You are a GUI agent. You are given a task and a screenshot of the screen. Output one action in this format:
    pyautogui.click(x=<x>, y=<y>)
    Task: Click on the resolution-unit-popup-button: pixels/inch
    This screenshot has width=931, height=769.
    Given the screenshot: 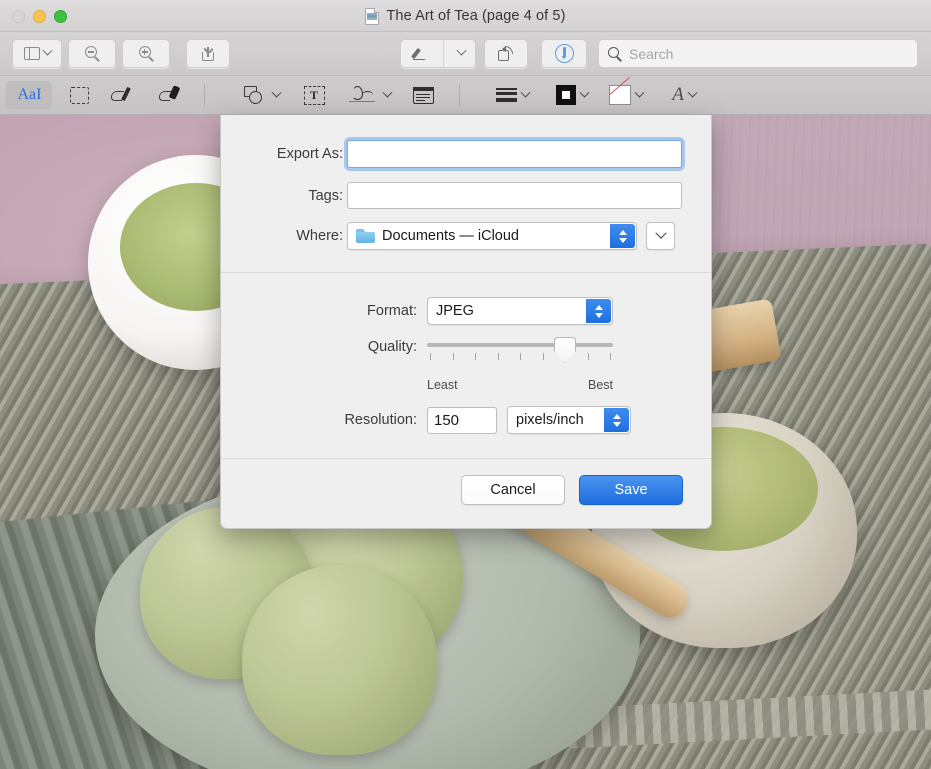 What is the action you would take?
    pyautogui.click(x=569, y=420)
    